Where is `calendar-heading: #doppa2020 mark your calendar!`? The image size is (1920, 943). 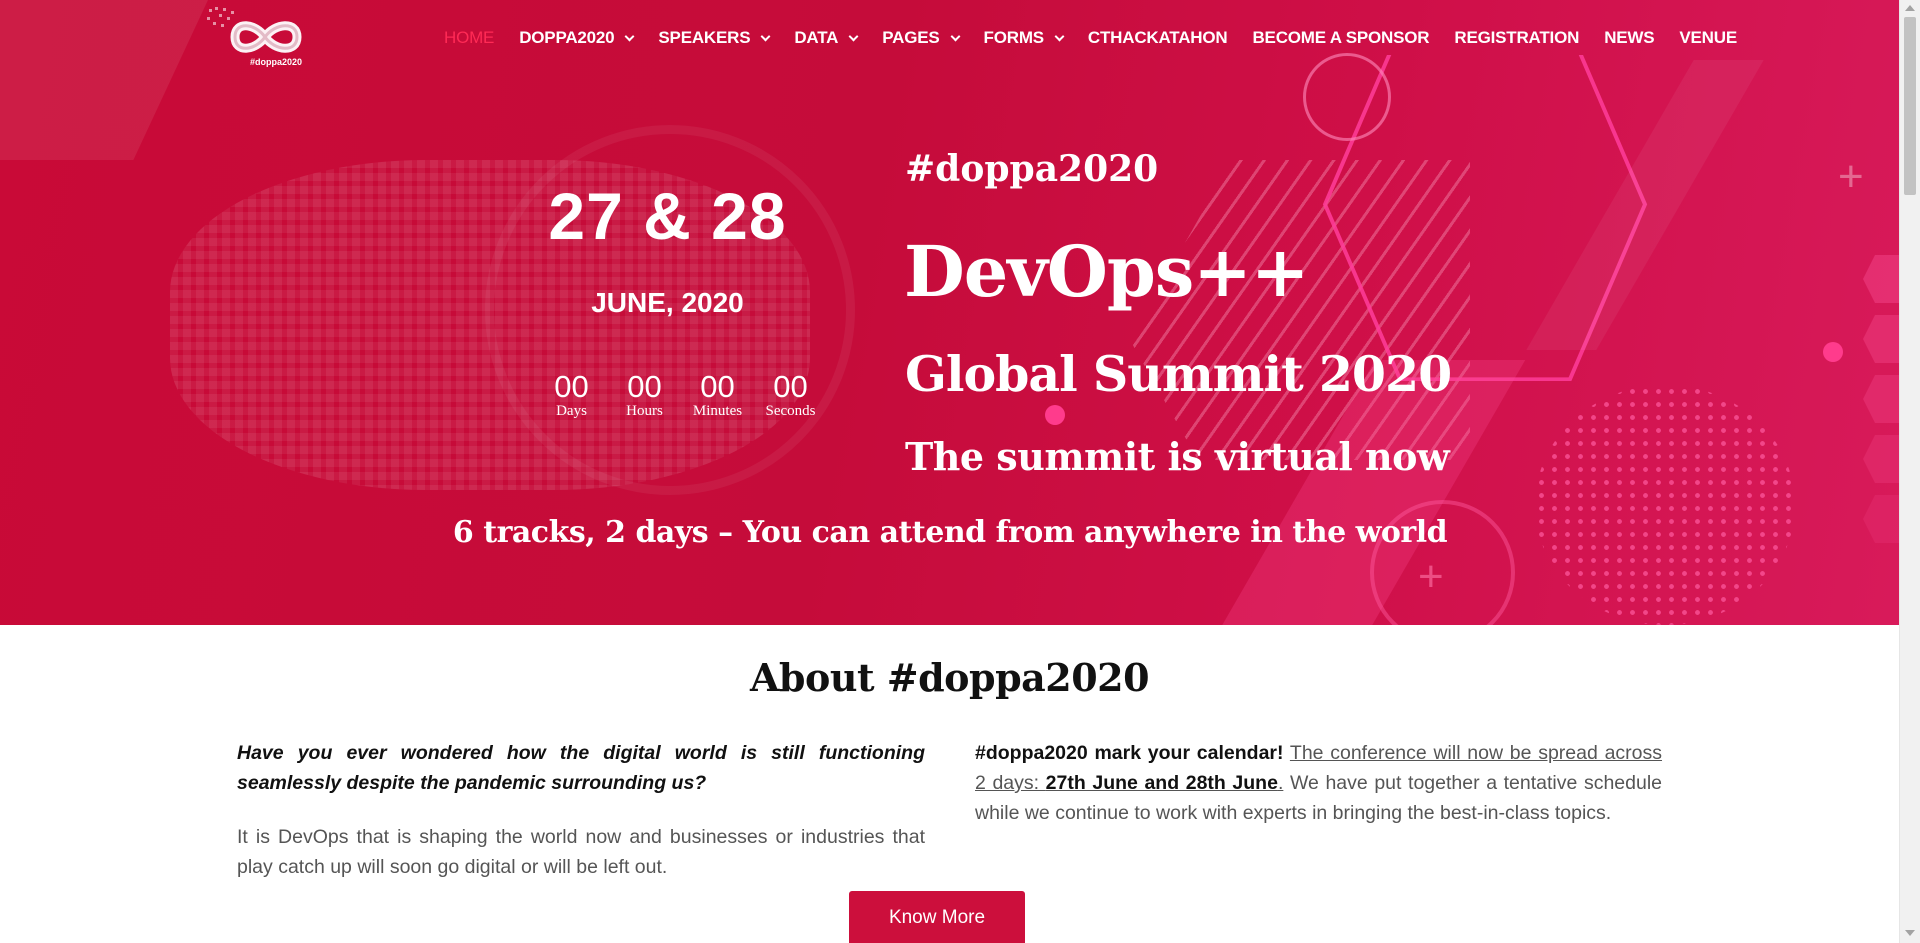 calendar-heading: #doppa2020 mark your calendar! is located at coordinates (1129, 753).